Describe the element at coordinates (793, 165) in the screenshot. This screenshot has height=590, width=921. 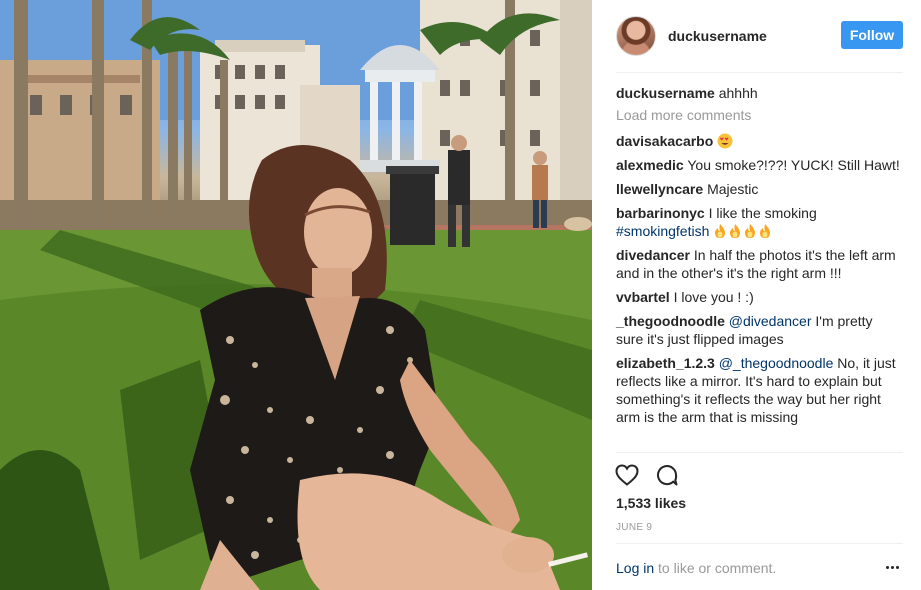
I see `comment-text: You smoke?!??! YUCK! Still Hawt!` at that location.